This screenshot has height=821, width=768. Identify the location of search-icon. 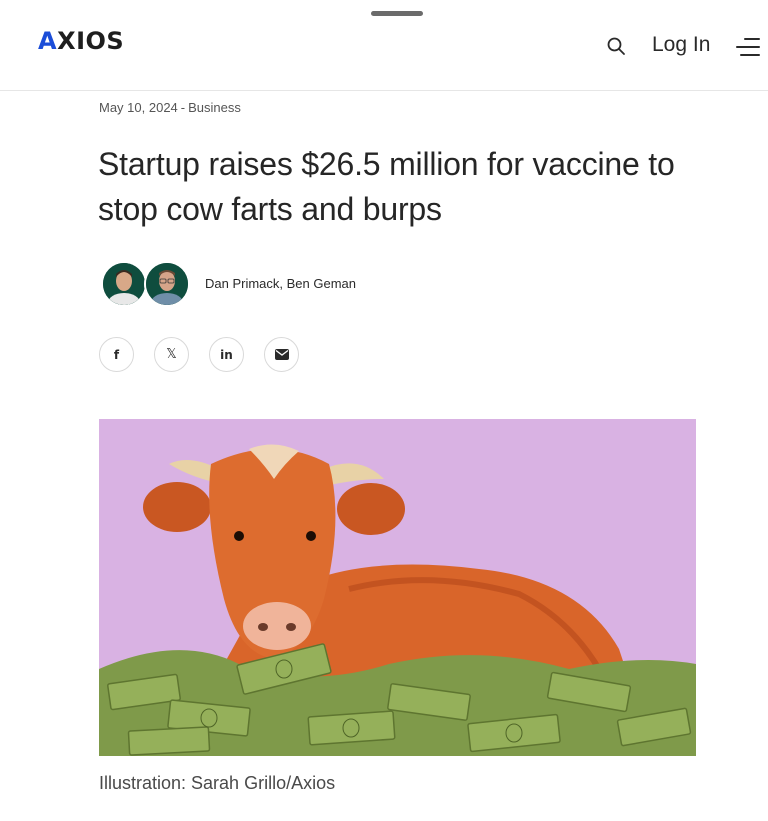
(616, 46).